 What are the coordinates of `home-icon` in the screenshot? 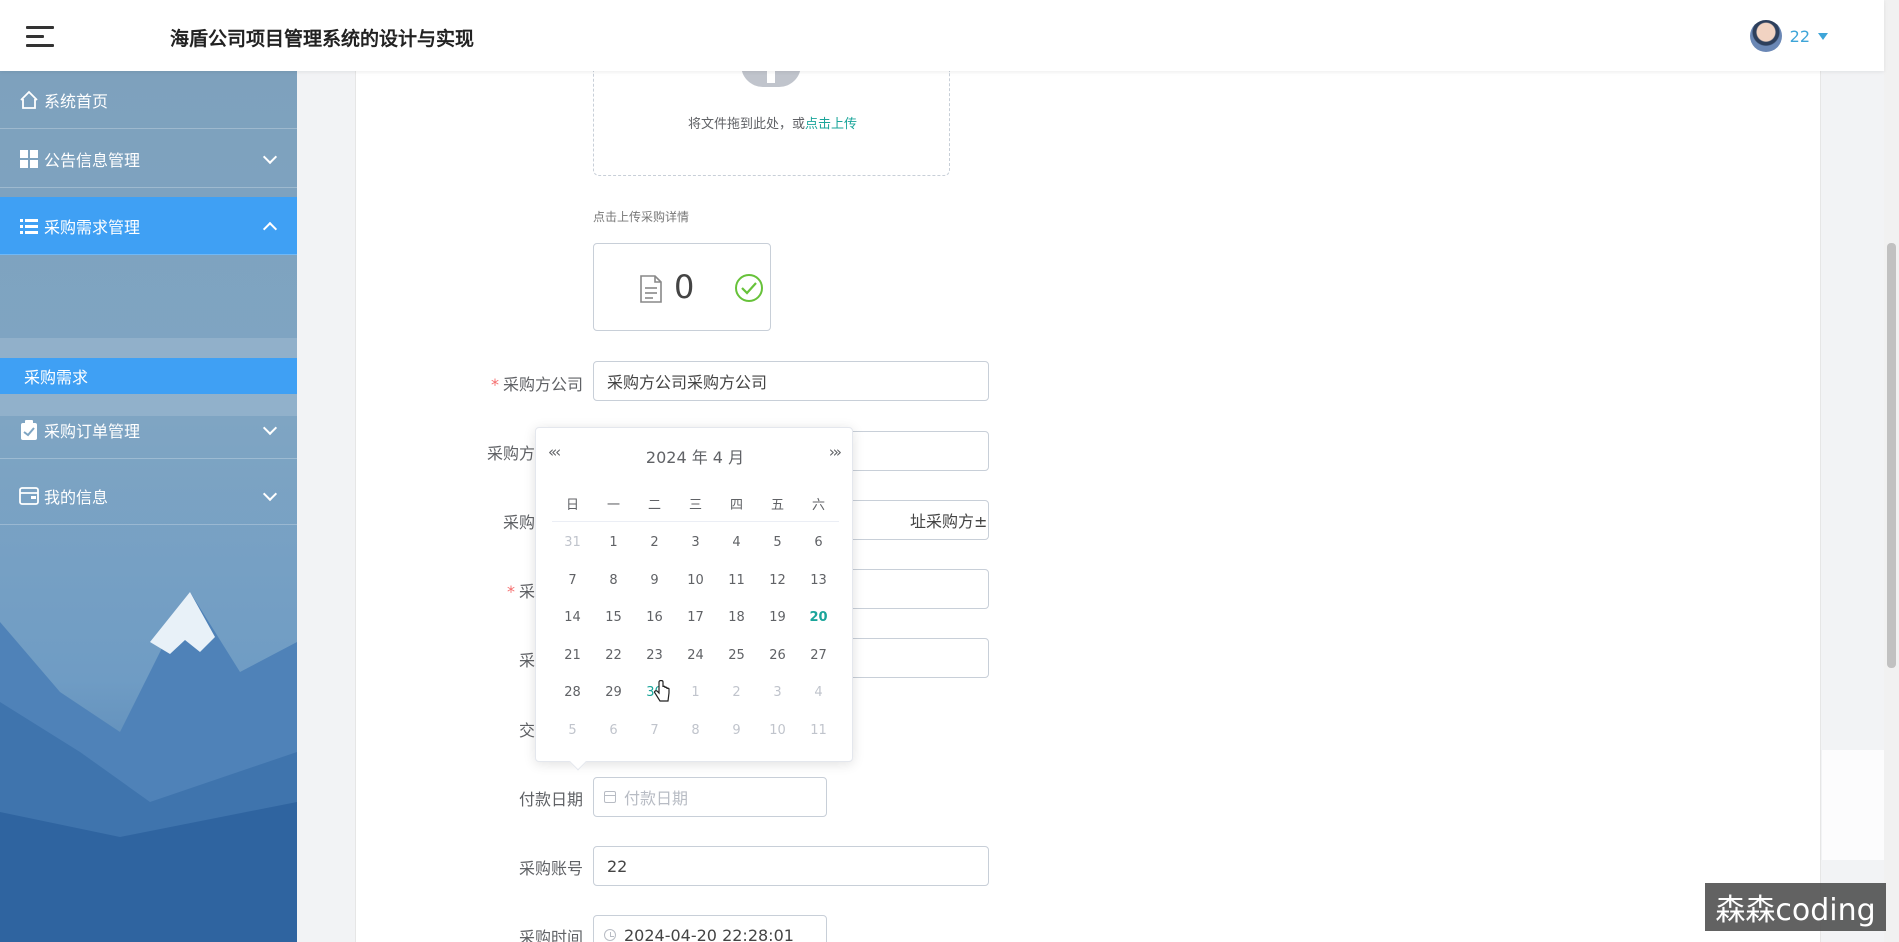 It's located at (29, 100).